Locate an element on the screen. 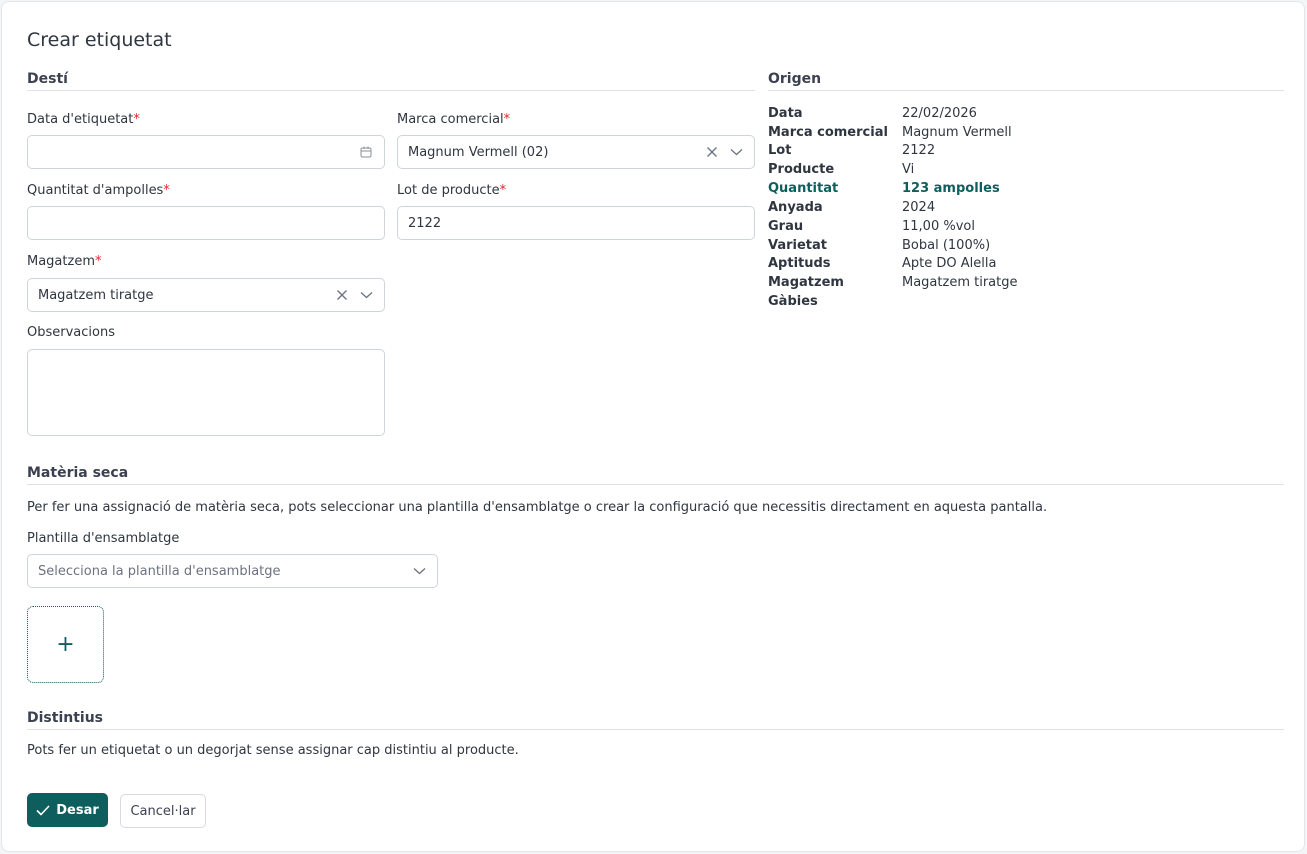 This screenshot has width=1307, height=854. magatzem-select: Magatzem tiratge is located at coordinates (206, 295).